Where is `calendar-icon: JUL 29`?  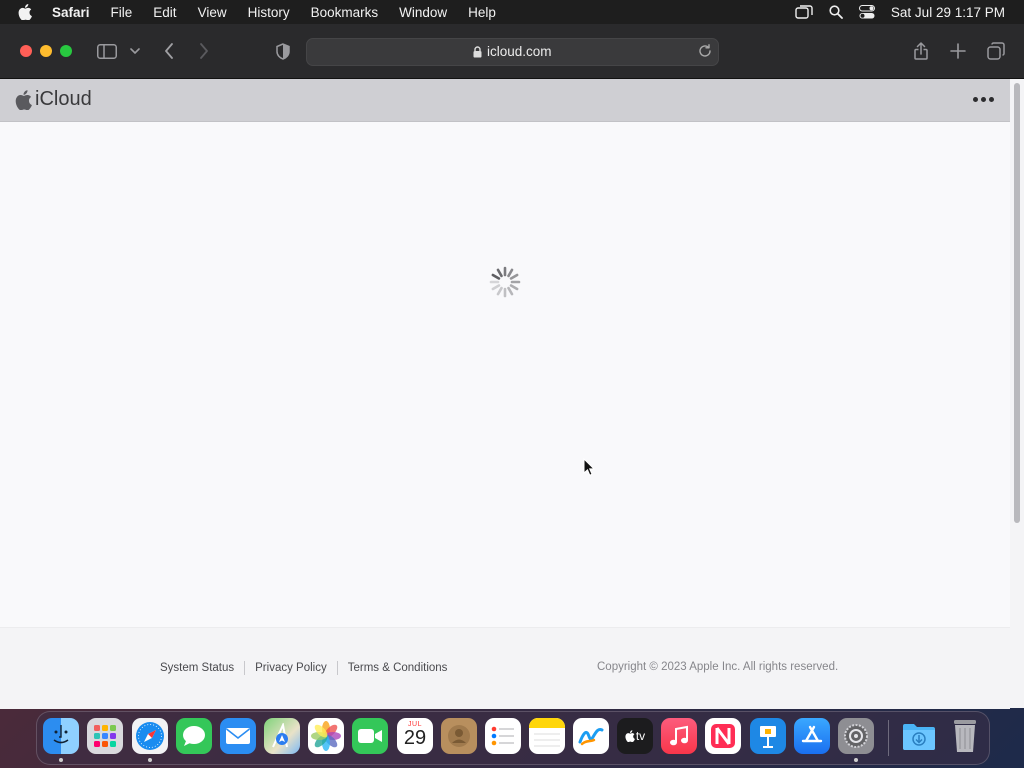
calendar-icon: JUL 29 is located at coordinates (415, 736).